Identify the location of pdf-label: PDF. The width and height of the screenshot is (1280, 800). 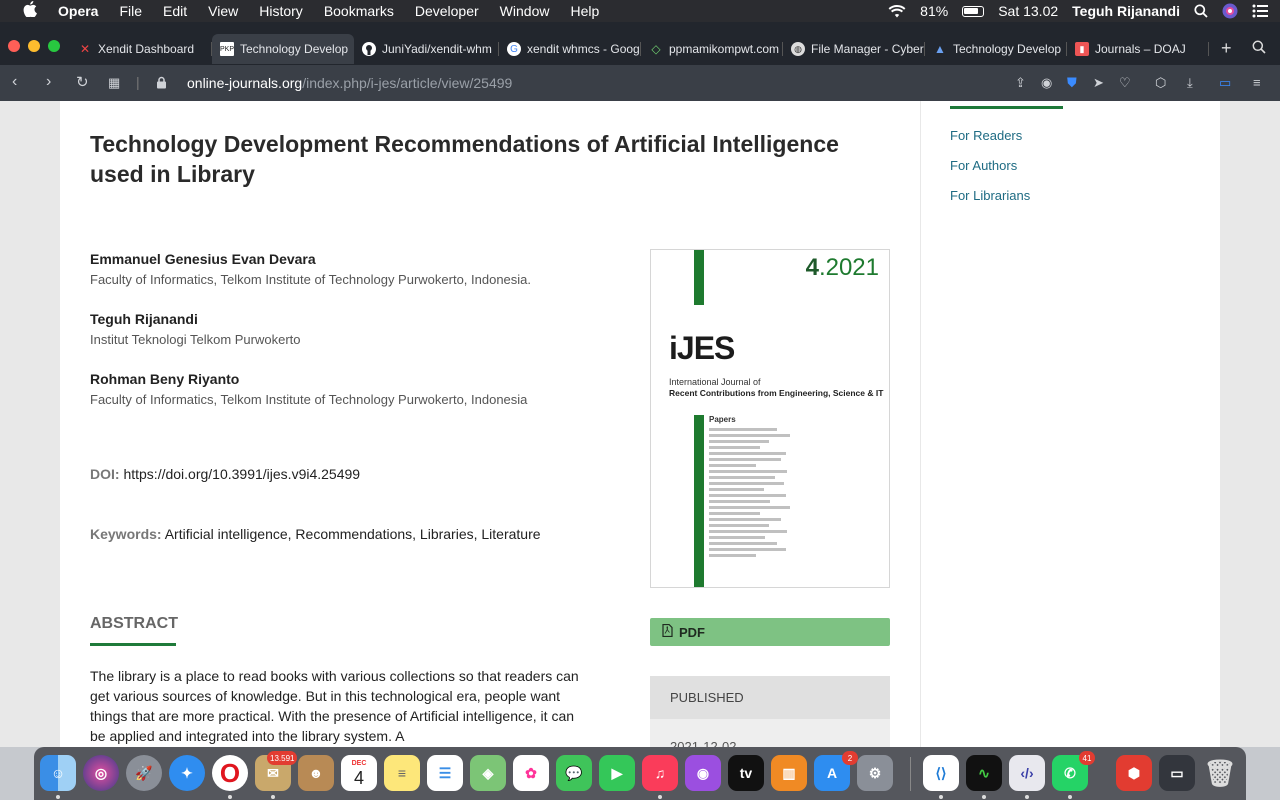
(692, 632).